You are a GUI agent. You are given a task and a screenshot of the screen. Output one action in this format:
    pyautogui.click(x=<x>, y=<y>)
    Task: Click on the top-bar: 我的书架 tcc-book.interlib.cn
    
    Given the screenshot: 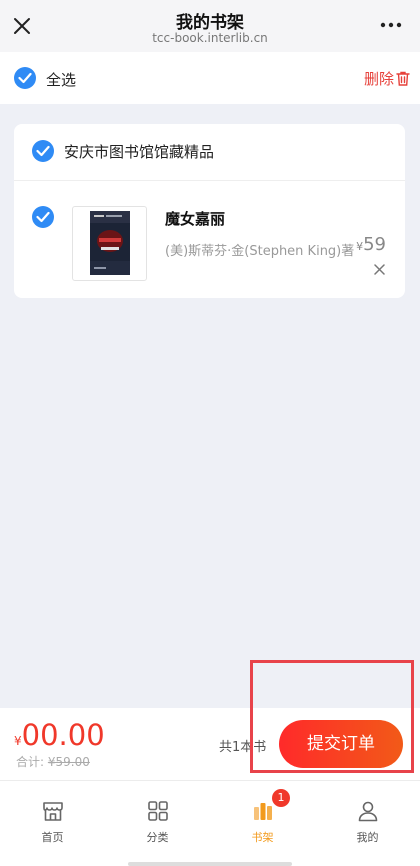 What is the action you would take?
    pyautogui.click(x=210, y=26)
    